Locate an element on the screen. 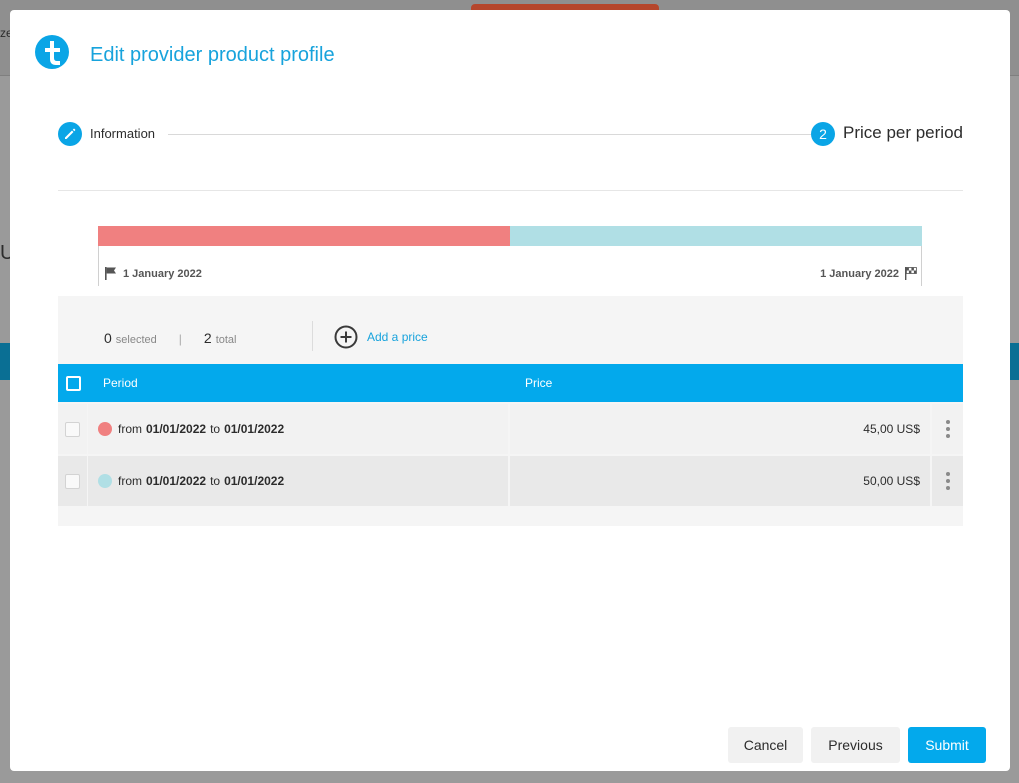 The width and height of the screenshot is (1019, 783). pencil-icon is located at coordinates (70, 133).